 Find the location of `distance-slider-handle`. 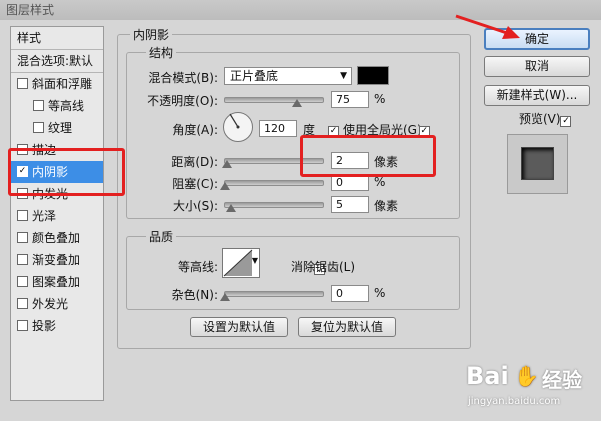

distance-slider-handle is located at coordinates (227, 164).